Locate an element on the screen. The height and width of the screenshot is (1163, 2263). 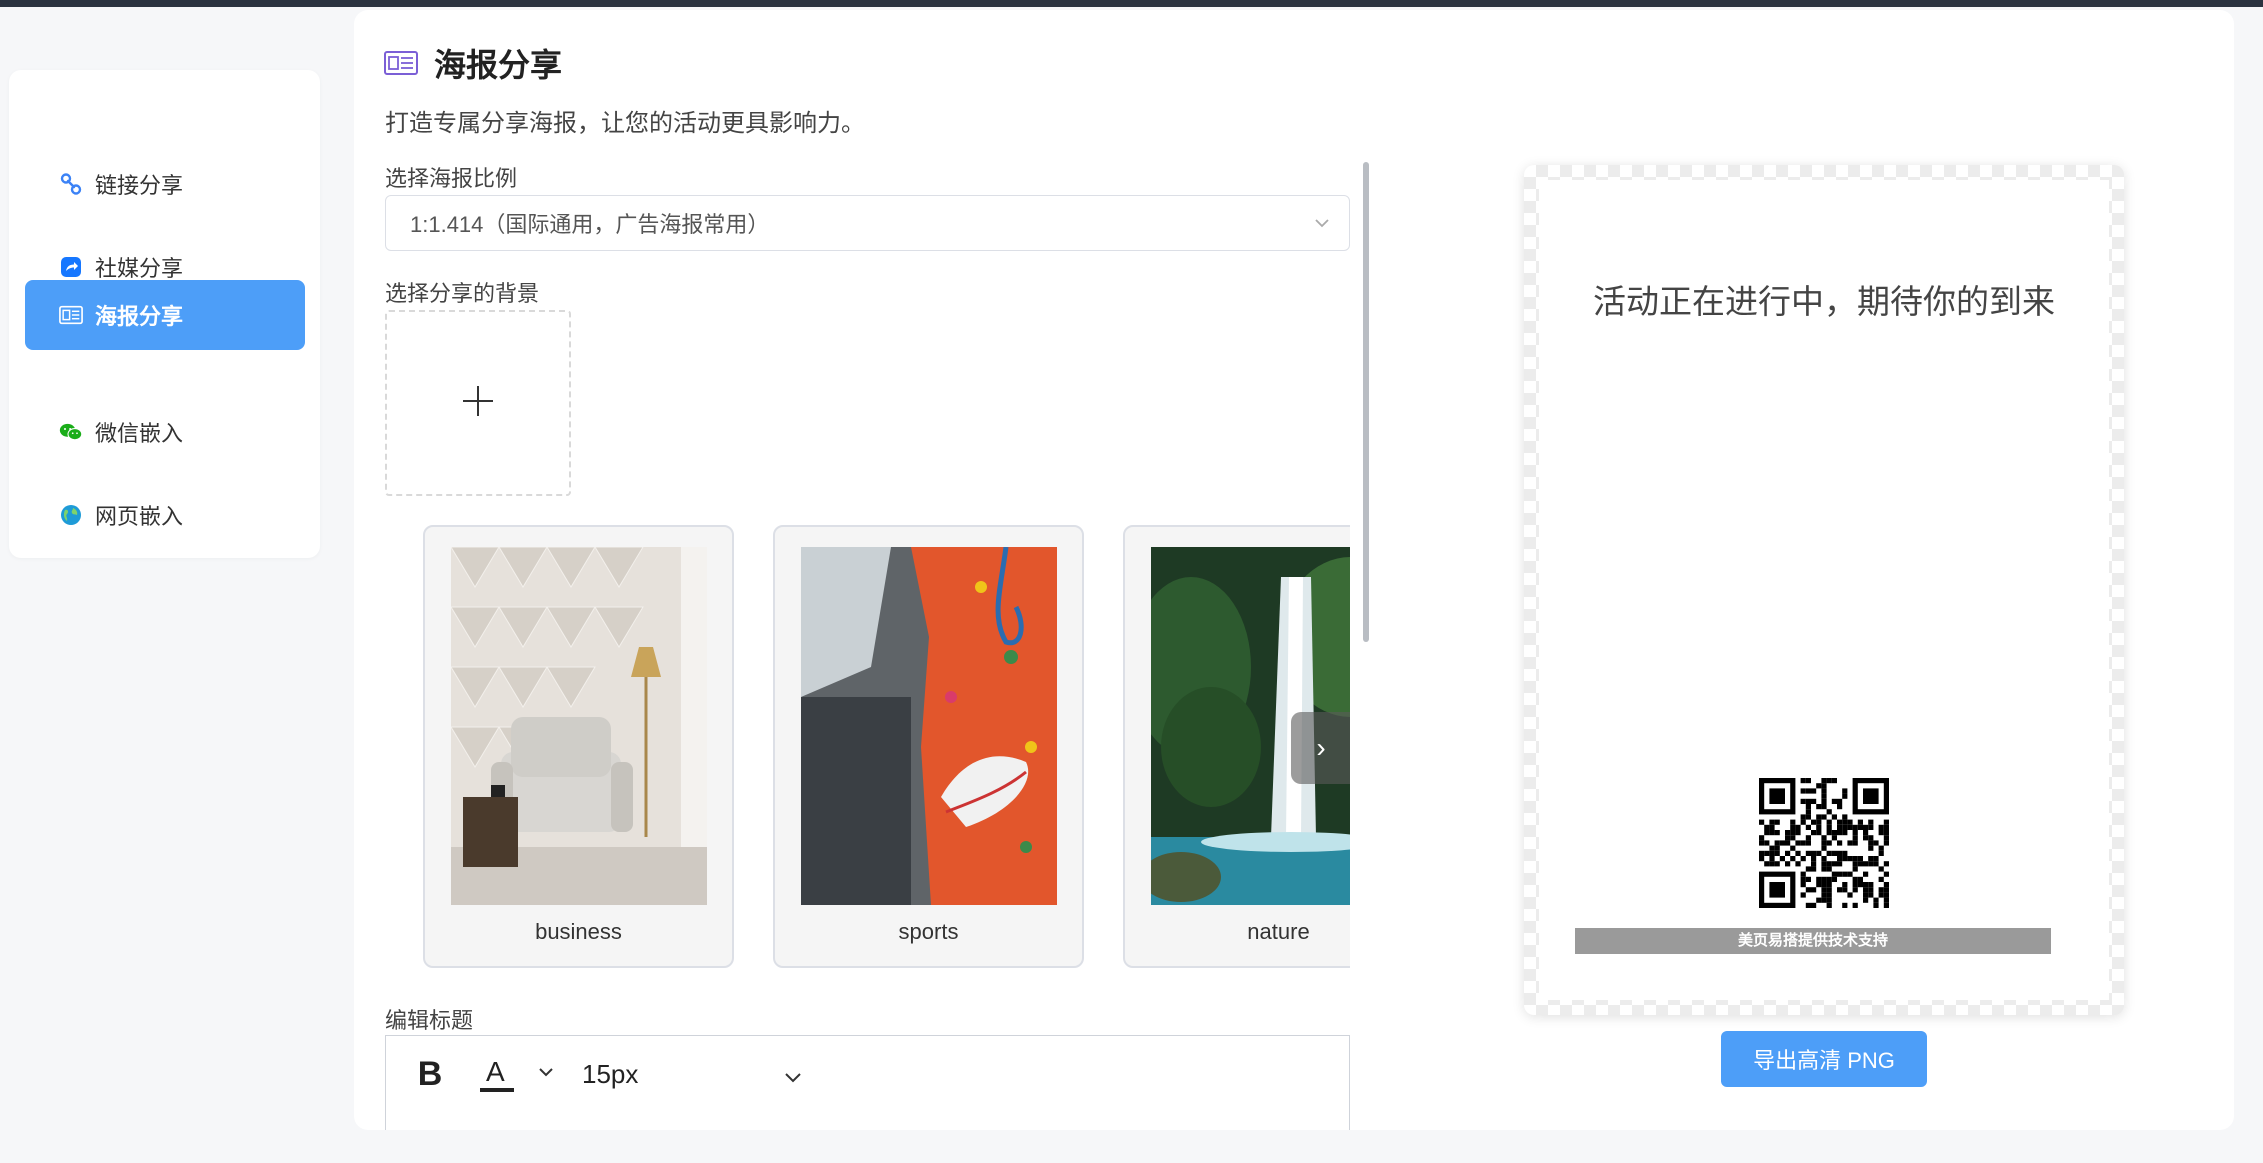
sidebar-item-label: 网页嵌入 is located at coordinates (139, 516).